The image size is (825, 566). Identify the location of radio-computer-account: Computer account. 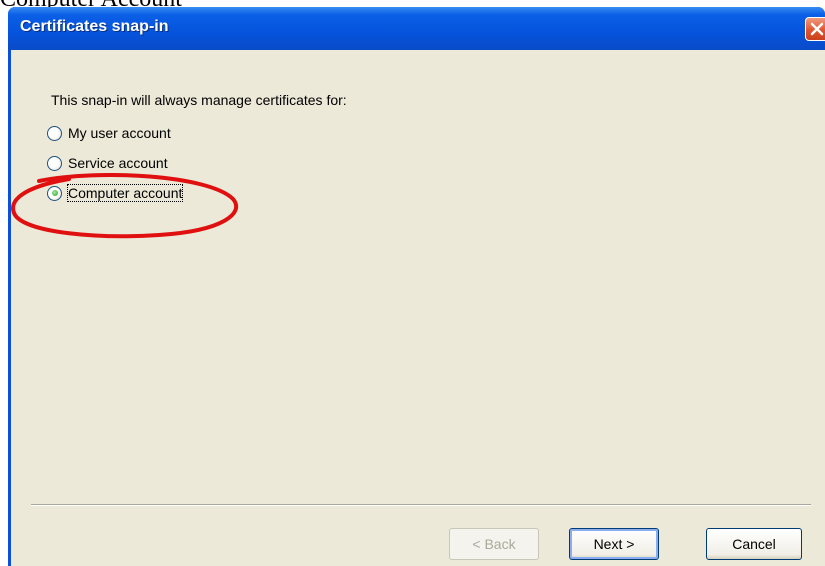
(115, 193).